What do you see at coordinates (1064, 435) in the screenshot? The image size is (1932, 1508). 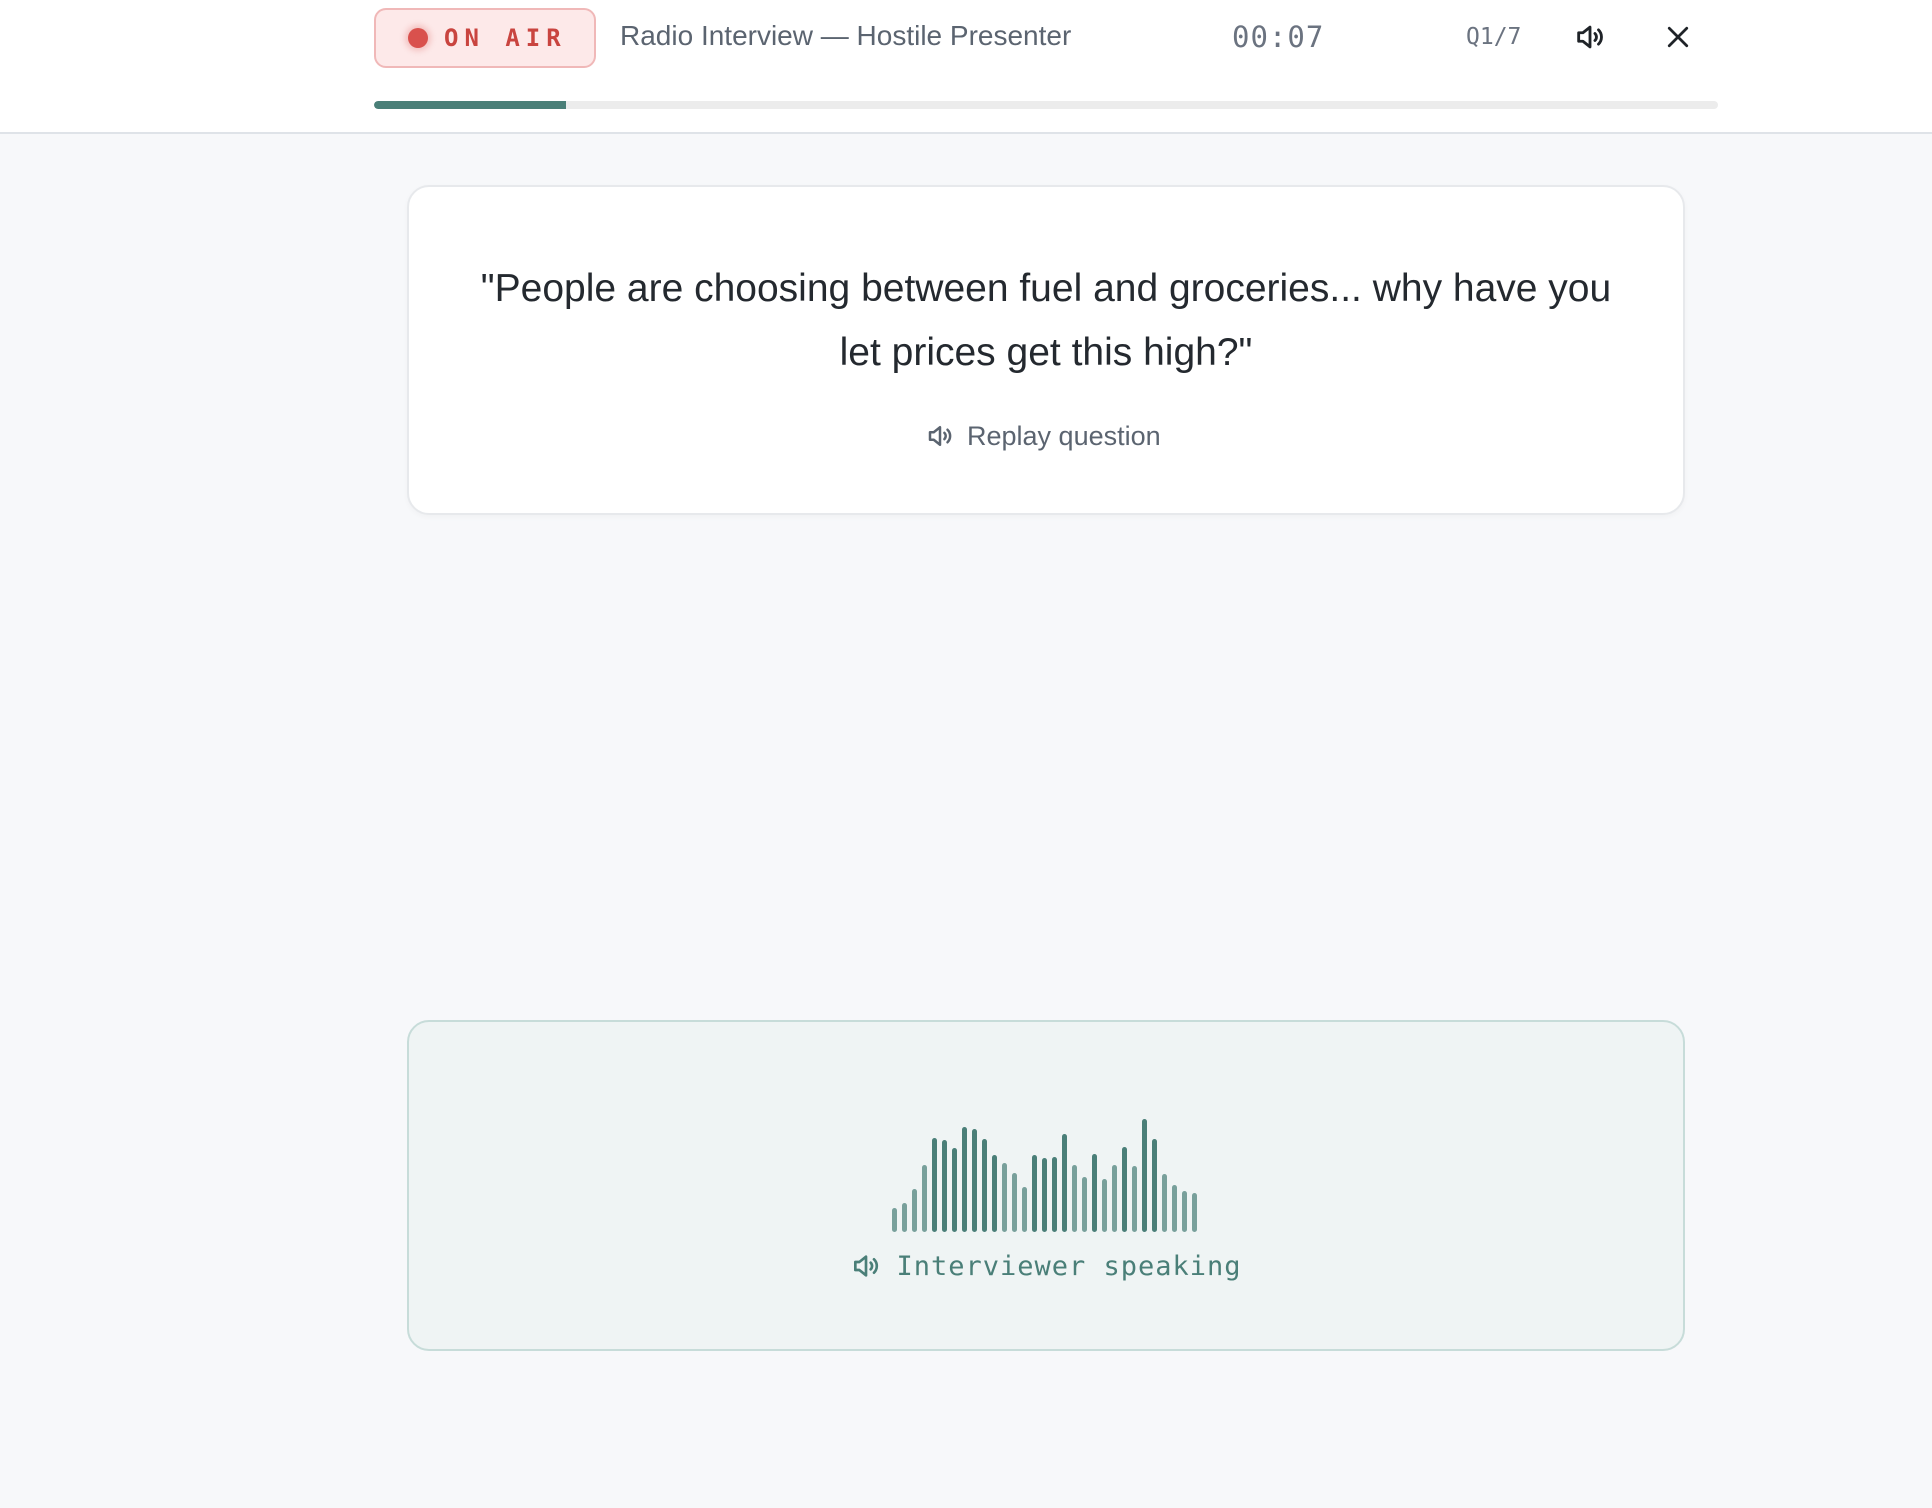 I see `replay-question-label: Replay question` at bounding box center [1064, 435].